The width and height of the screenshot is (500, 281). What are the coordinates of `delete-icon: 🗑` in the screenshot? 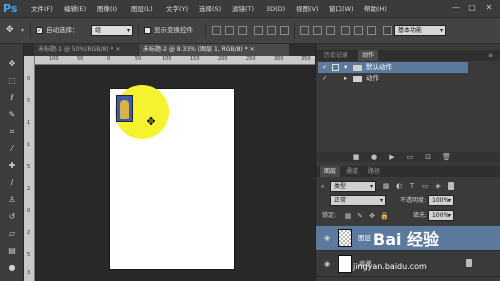 It's located at (446, 157).